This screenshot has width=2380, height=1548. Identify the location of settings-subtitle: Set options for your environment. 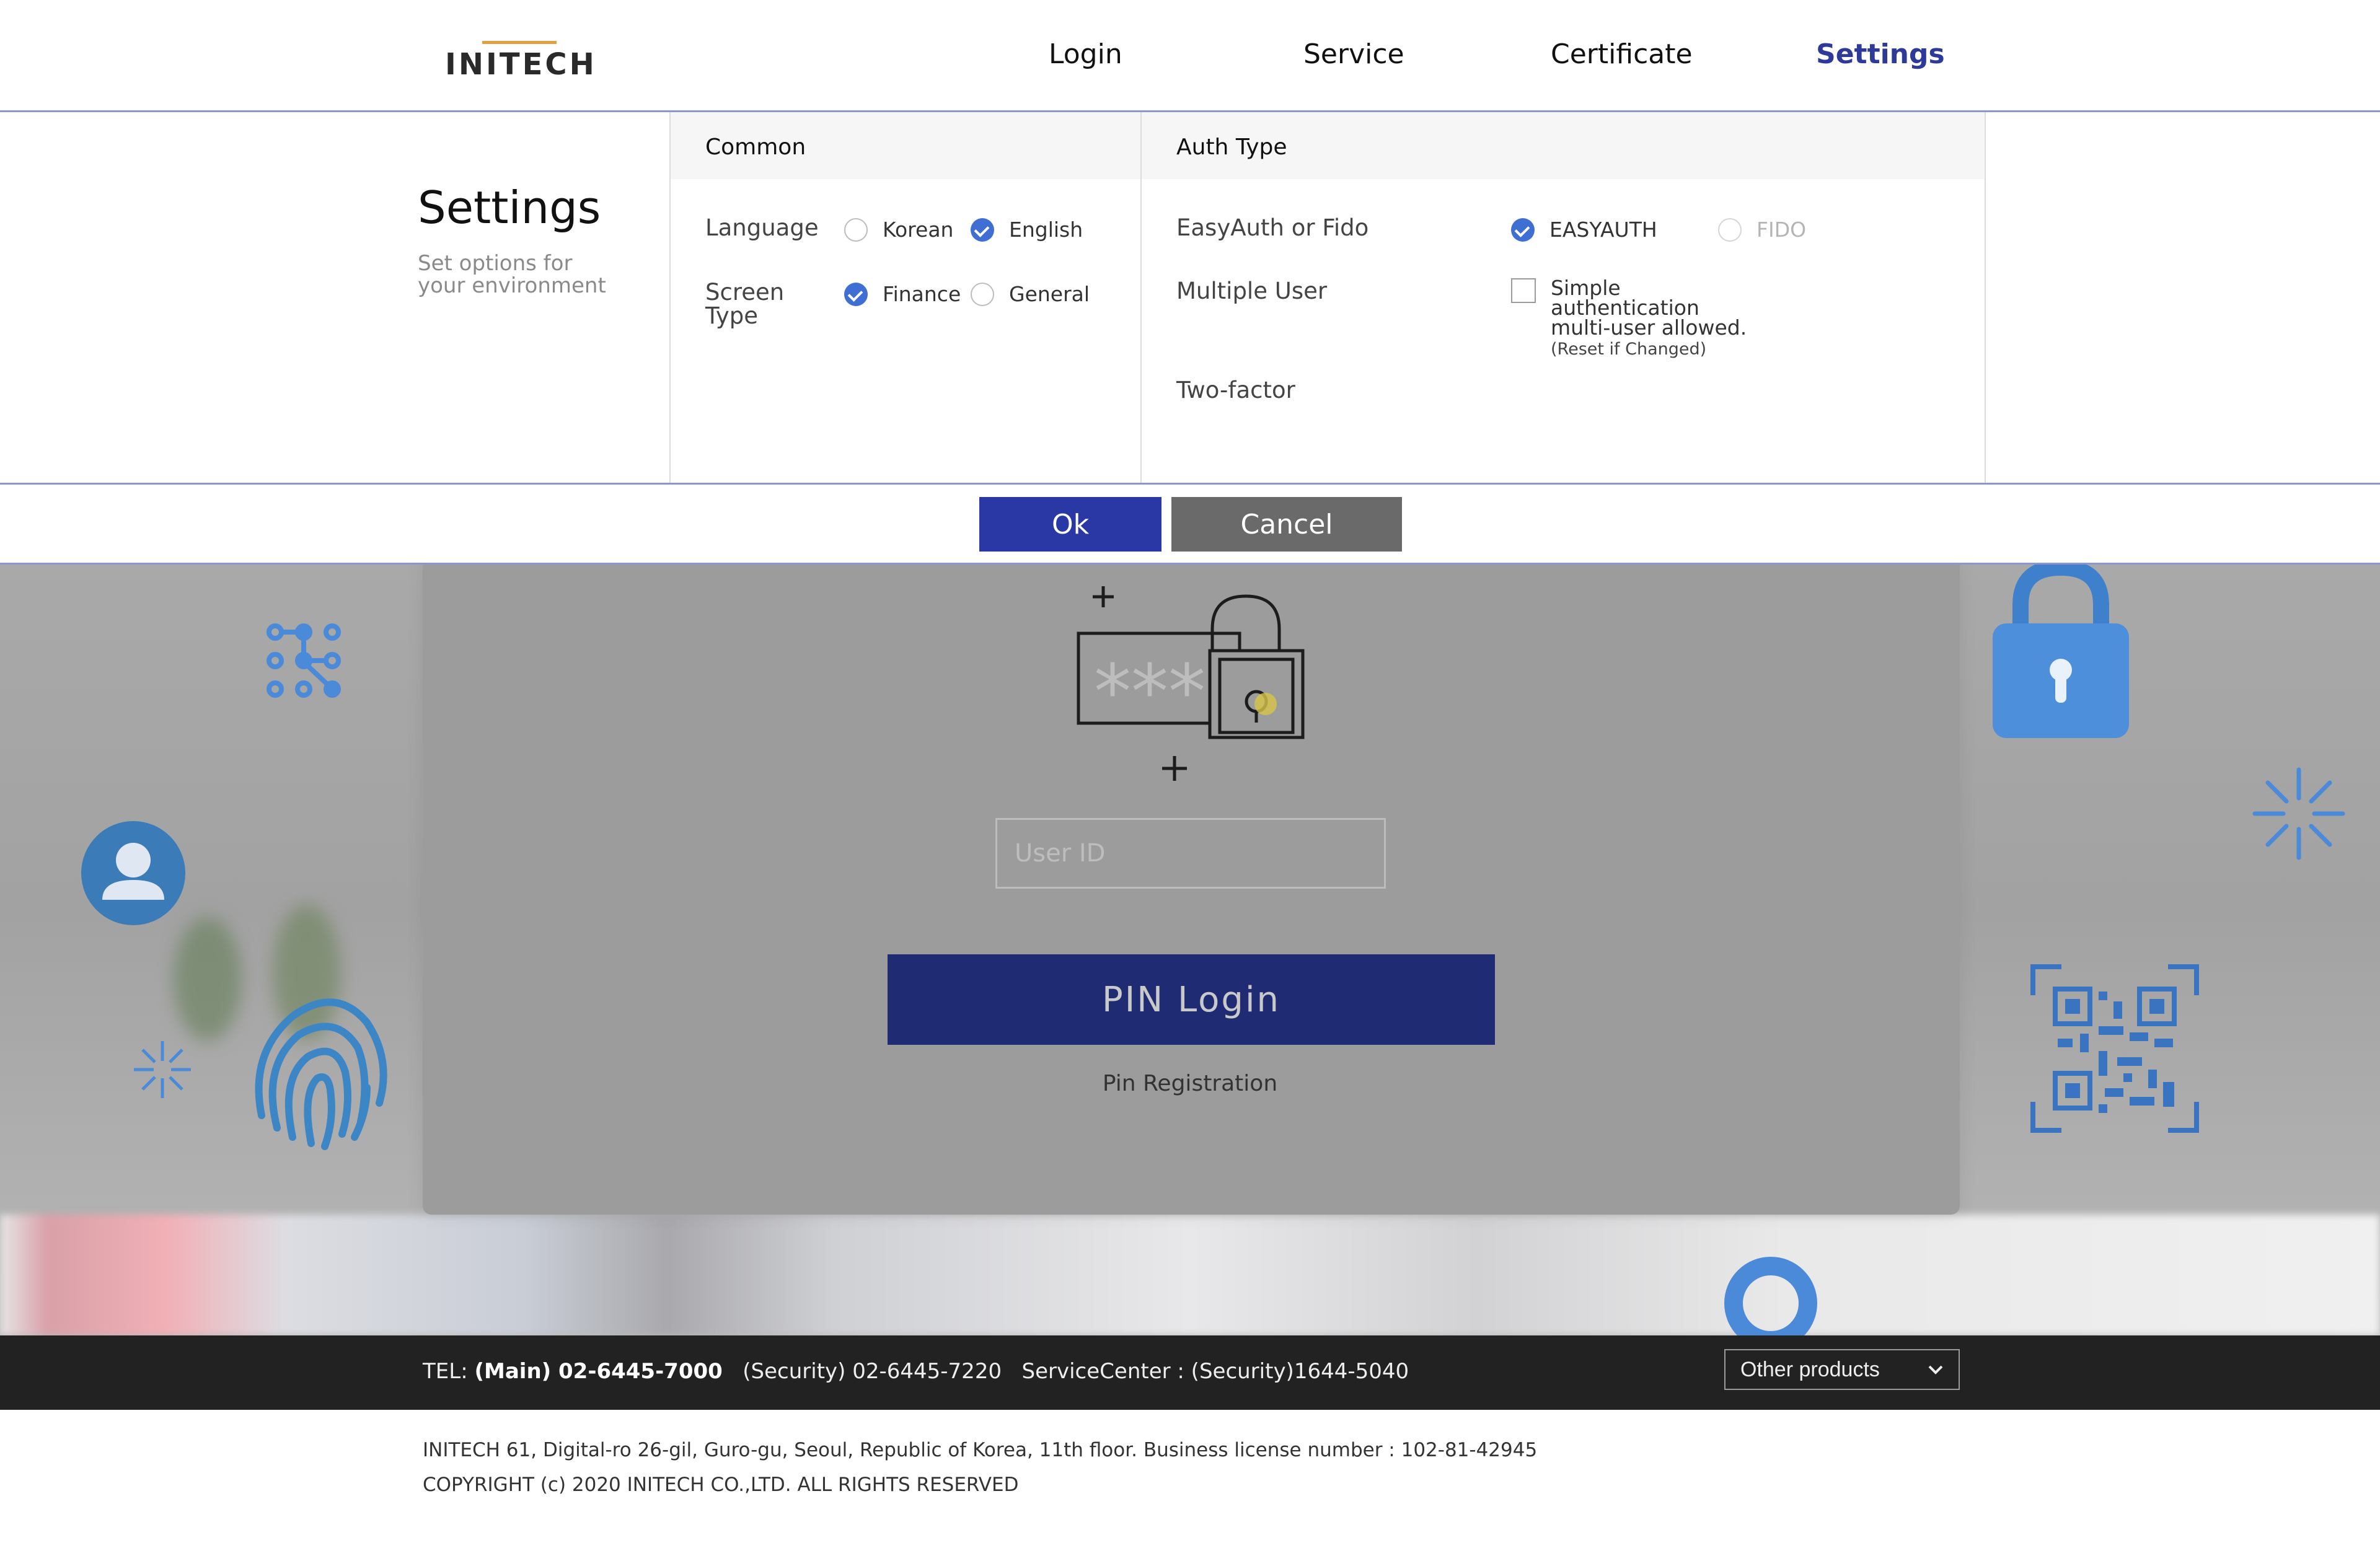
(512, 274).